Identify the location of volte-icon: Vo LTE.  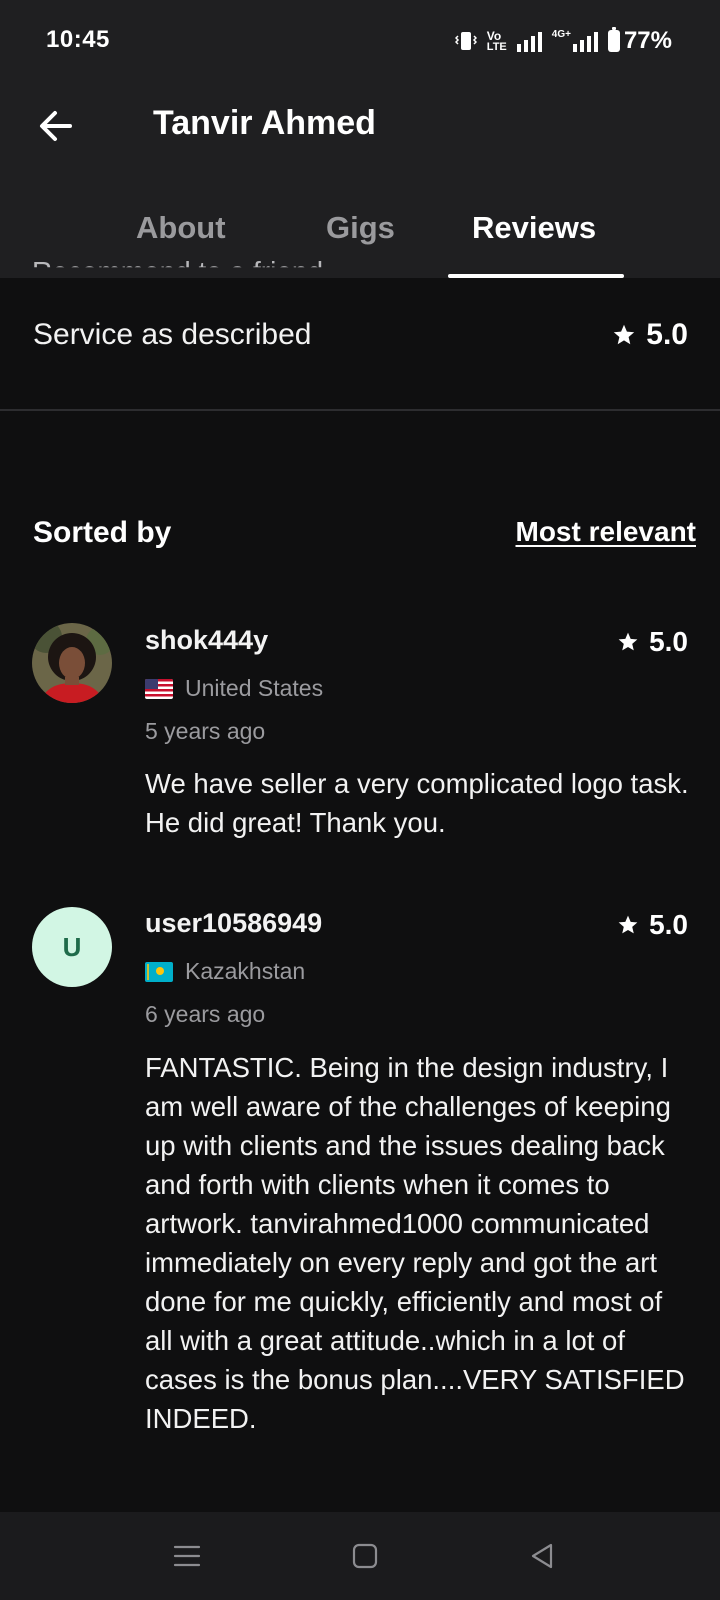
(497, 41).